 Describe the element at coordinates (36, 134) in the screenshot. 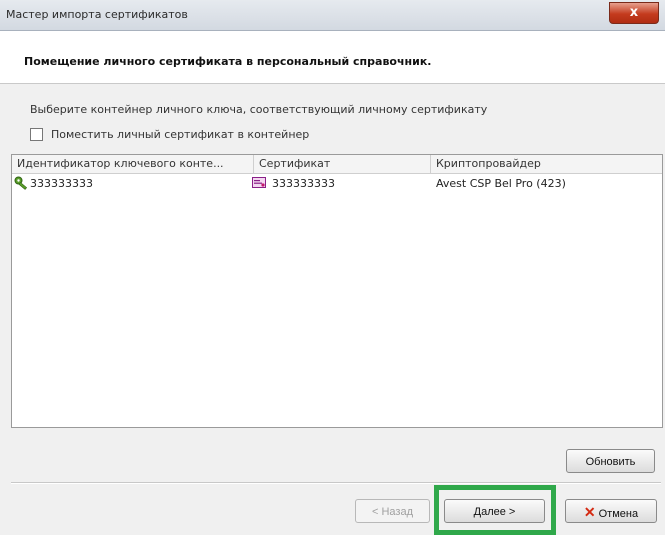

I see `place-in-container-checkbox` at that location.